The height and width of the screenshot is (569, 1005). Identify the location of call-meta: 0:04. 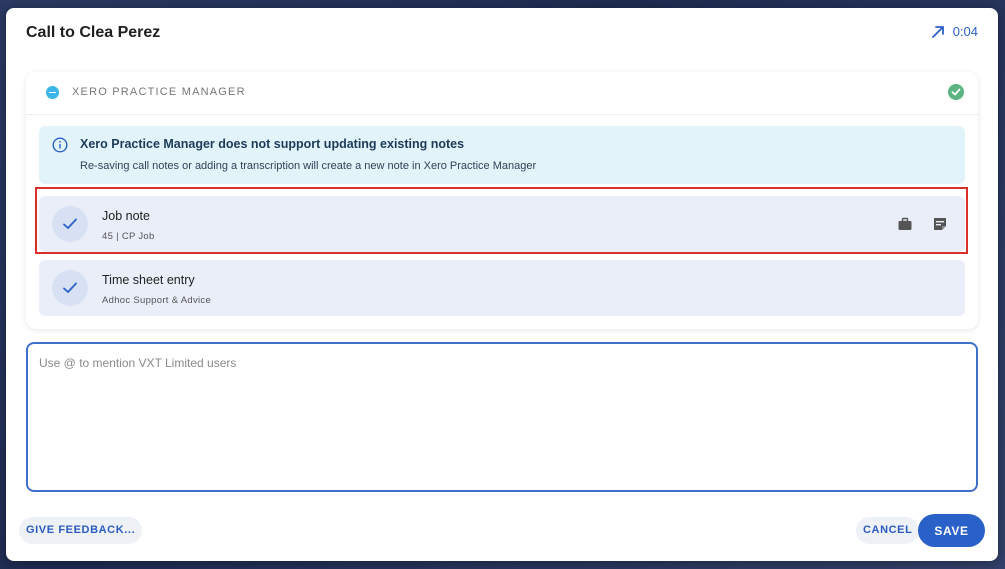
(954, 31).